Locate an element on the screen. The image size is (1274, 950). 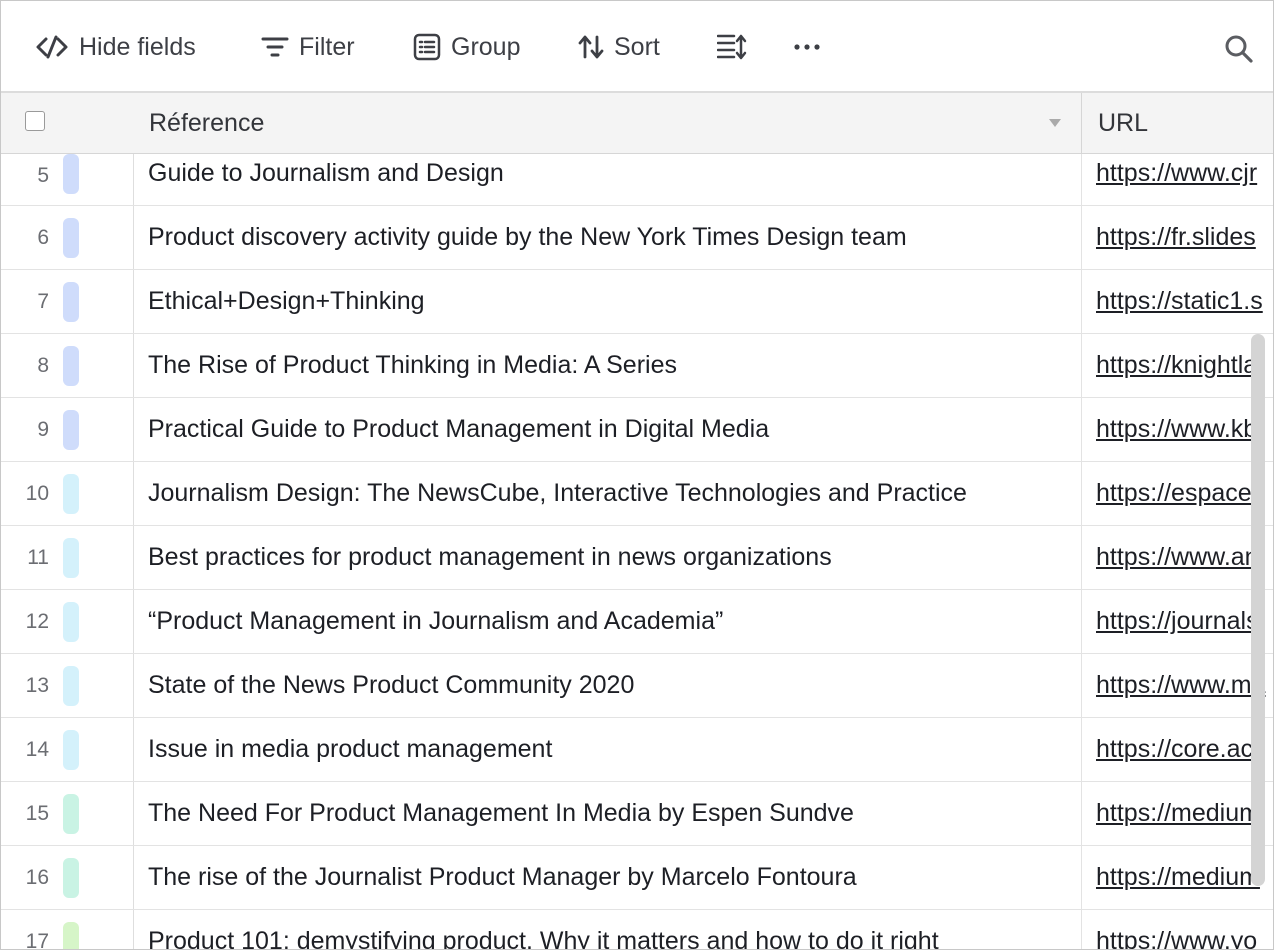
vertical-scrollbar is located at coordinates (1258, 610).